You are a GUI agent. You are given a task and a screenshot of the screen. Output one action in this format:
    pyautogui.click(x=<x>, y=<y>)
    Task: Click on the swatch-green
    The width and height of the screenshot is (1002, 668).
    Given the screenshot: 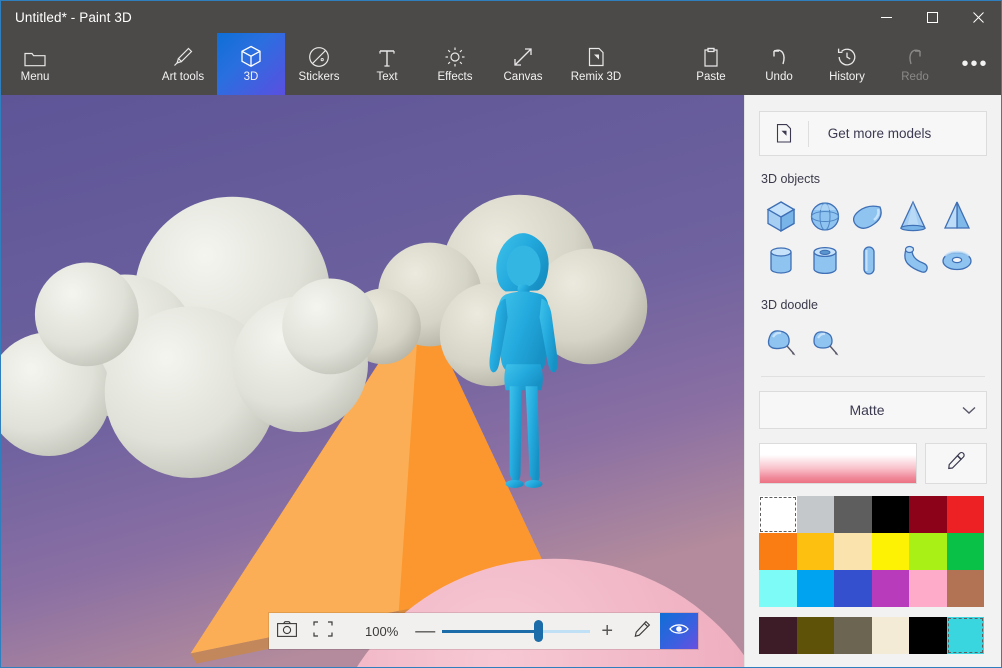 What is the action you would take?
    pyautogui.click(x=965, y=551)
    